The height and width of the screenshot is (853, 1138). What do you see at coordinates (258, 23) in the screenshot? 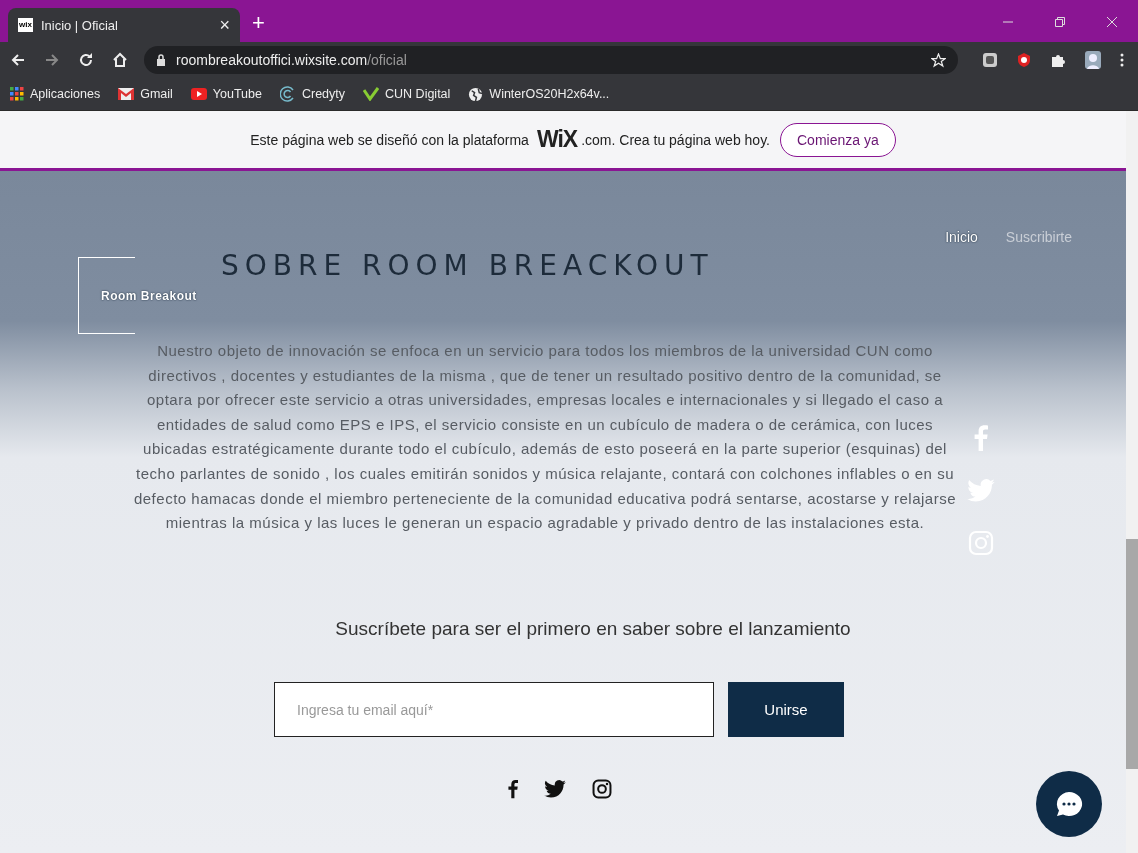
I see `new-tab-button: +` at bounding box center [258, 23].